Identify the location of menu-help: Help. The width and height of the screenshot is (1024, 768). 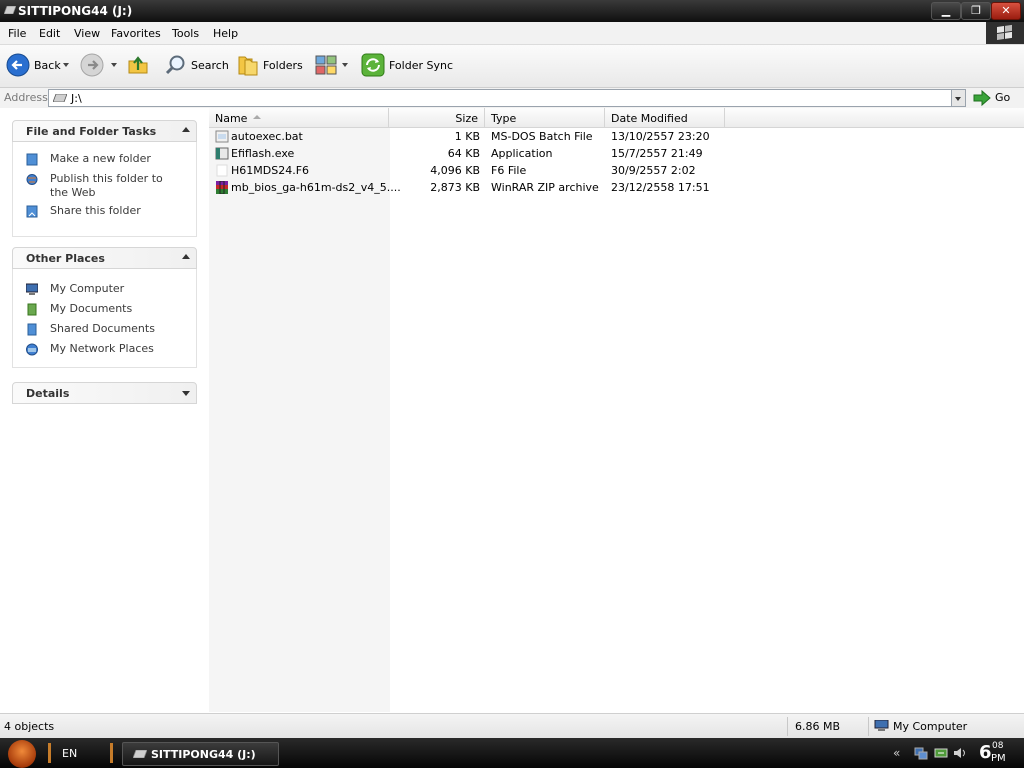
(225, 33).